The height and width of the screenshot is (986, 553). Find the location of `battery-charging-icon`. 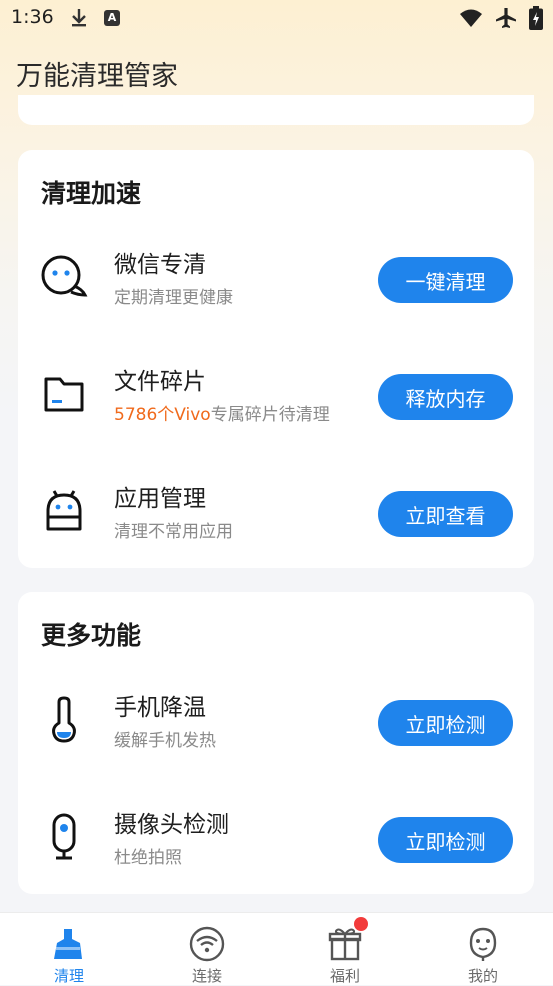

battery-charging-icon is located at coordinates (536, 18).